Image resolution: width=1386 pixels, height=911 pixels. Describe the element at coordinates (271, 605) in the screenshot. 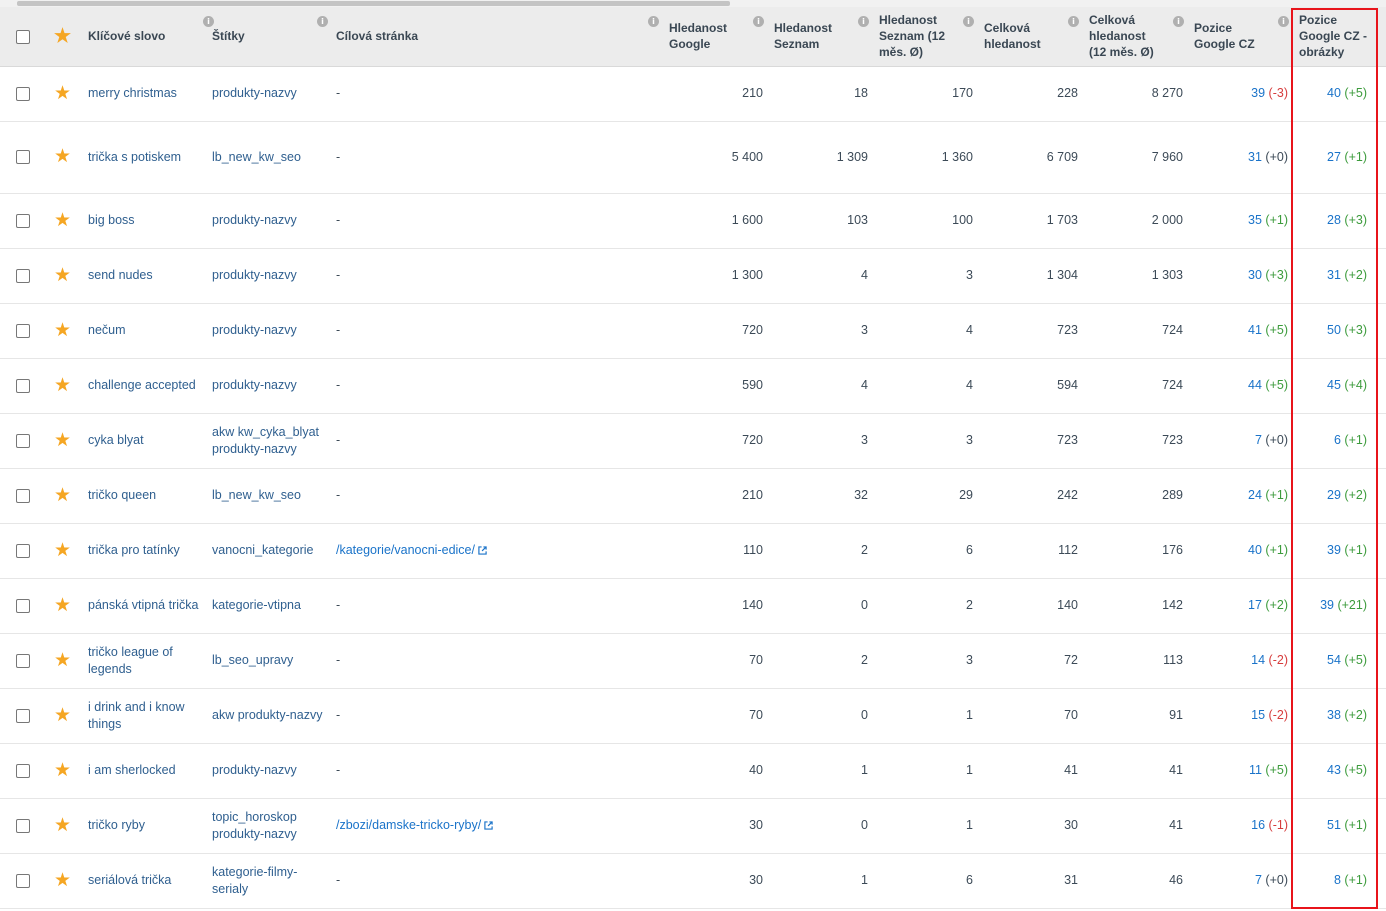

I see `tag-link: kategorie-vtipna` at that location.